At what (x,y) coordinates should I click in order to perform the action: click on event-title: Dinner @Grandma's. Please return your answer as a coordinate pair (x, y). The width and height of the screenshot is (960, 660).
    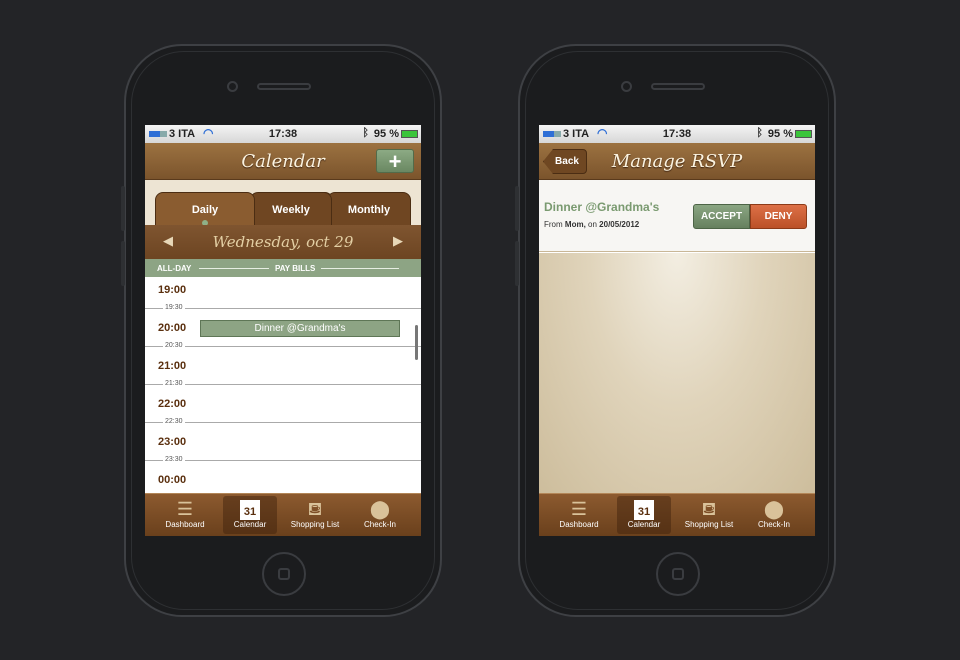
    Looking at the image, I should click on (602, 207).